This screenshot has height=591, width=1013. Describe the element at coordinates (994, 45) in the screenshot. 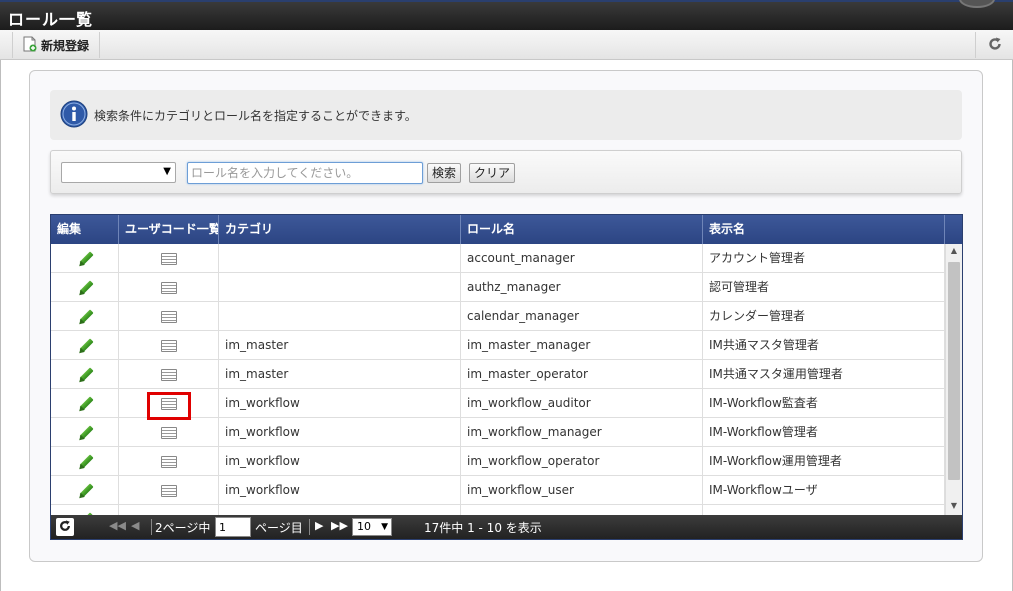

I see `toolbar-refresh-button` at that location.